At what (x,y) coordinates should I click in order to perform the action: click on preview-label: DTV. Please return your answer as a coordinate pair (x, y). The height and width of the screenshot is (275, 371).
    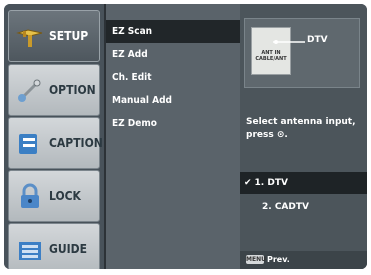
    Looking at the image, I should click on (317, 40).